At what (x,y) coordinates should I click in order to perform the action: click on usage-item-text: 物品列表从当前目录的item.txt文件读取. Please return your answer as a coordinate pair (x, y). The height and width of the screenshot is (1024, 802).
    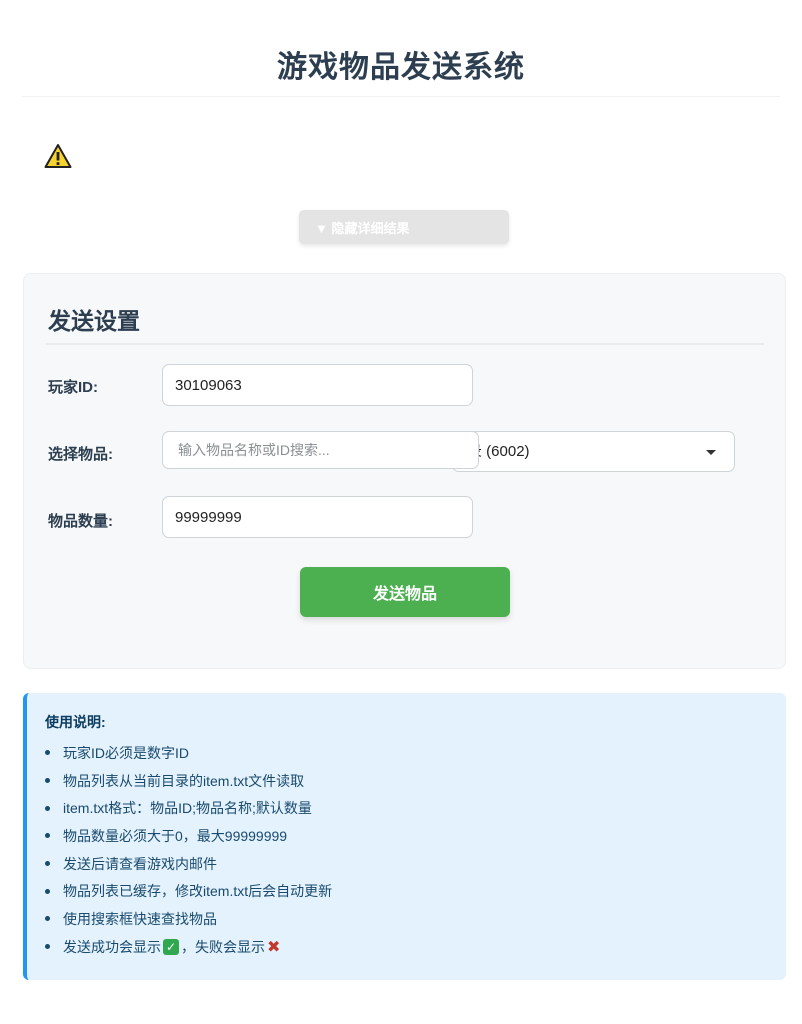
    Looking at the image, I should click on (184, 780).